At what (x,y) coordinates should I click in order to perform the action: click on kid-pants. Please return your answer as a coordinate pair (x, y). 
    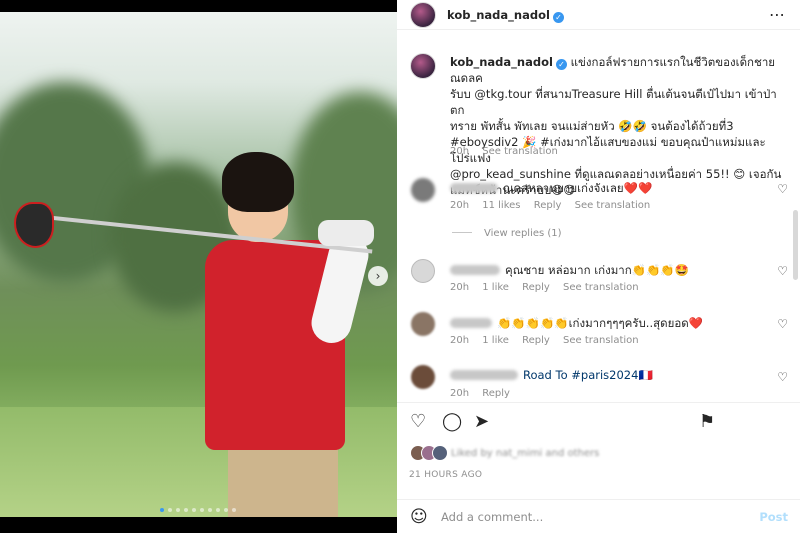
    Looking at the image, I should click on (283, 479).